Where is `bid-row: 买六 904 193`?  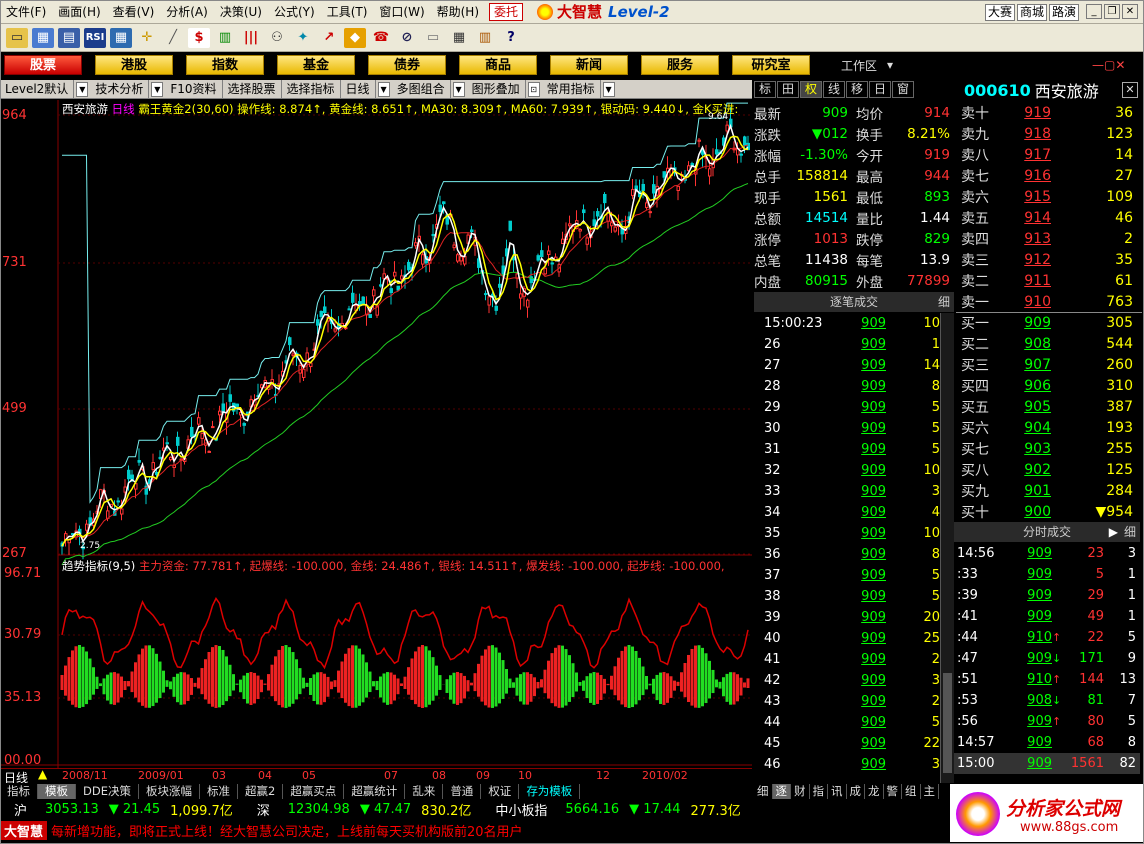 bid-row: 买六 904 193 is located at coordinates (1049, 427).